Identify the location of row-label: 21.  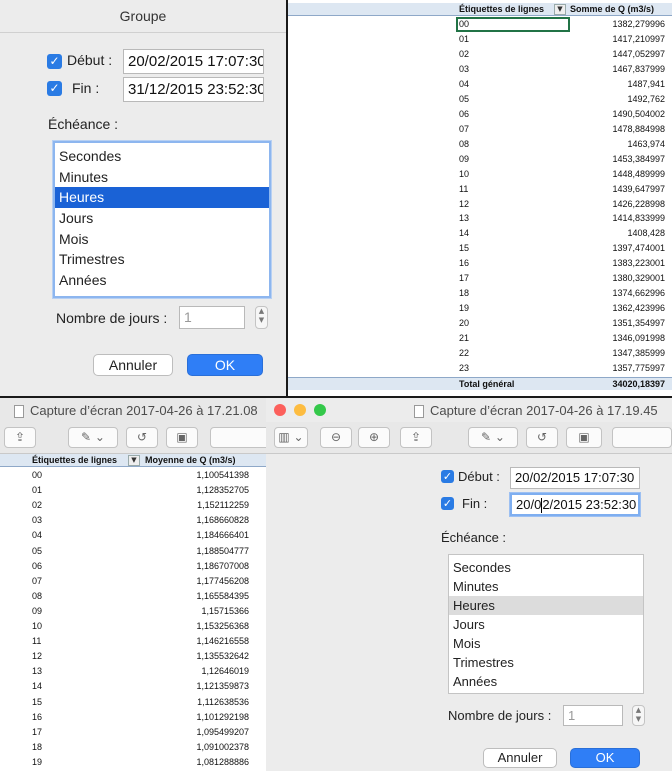
(464, 338).